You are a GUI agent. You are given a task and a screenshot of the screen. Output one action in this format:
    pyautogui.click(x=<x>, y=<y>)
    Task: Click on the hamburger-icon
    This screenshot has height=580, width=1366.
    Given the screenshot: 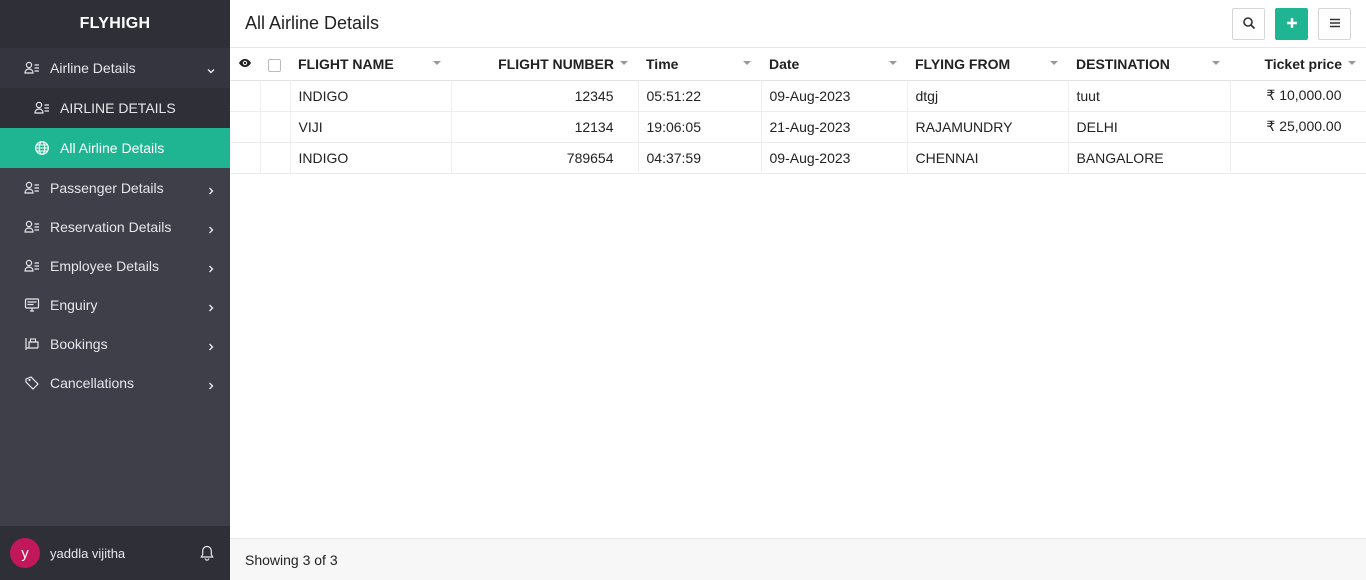 What is the action you would take?
    pyautogui.click(x=1335, y=24)
    